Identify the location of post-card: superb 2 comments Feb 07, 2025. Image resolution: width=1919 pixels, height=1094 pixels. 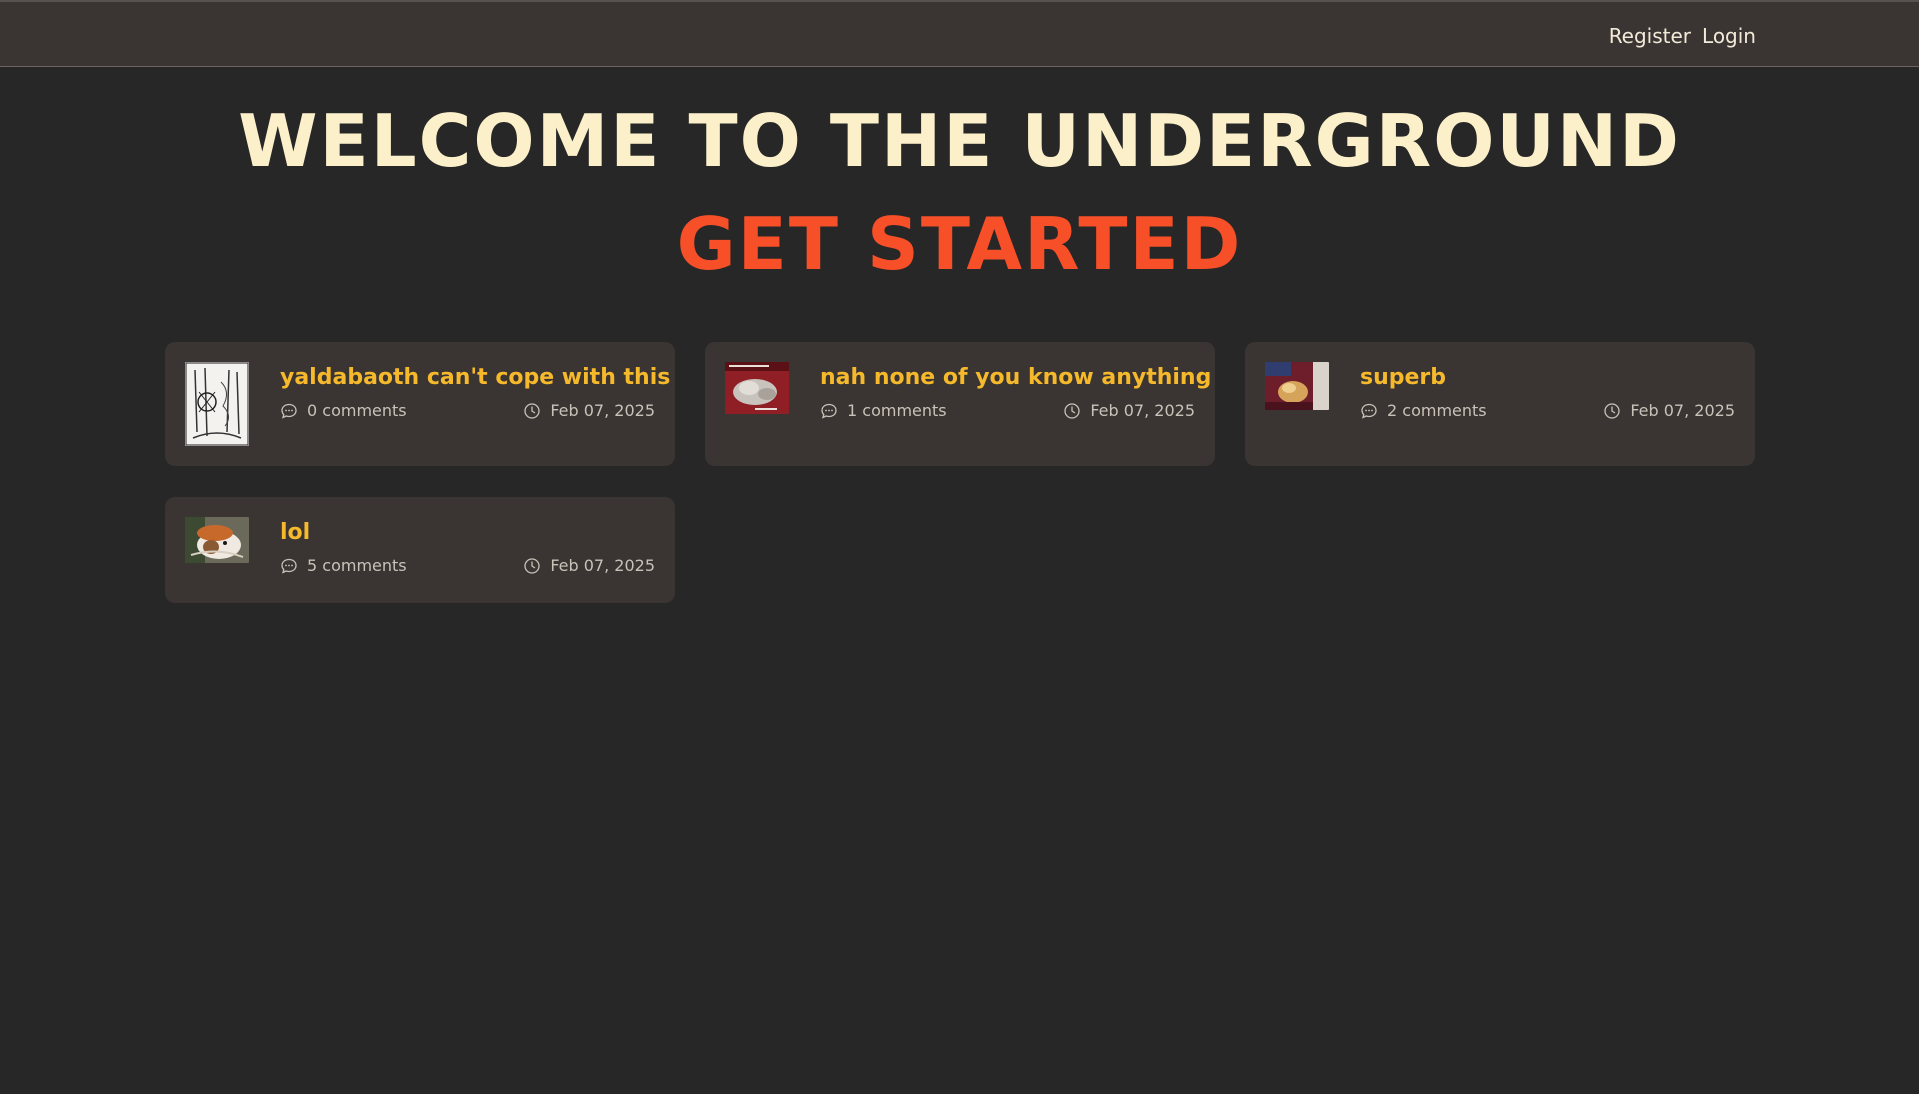
(1500, 404).